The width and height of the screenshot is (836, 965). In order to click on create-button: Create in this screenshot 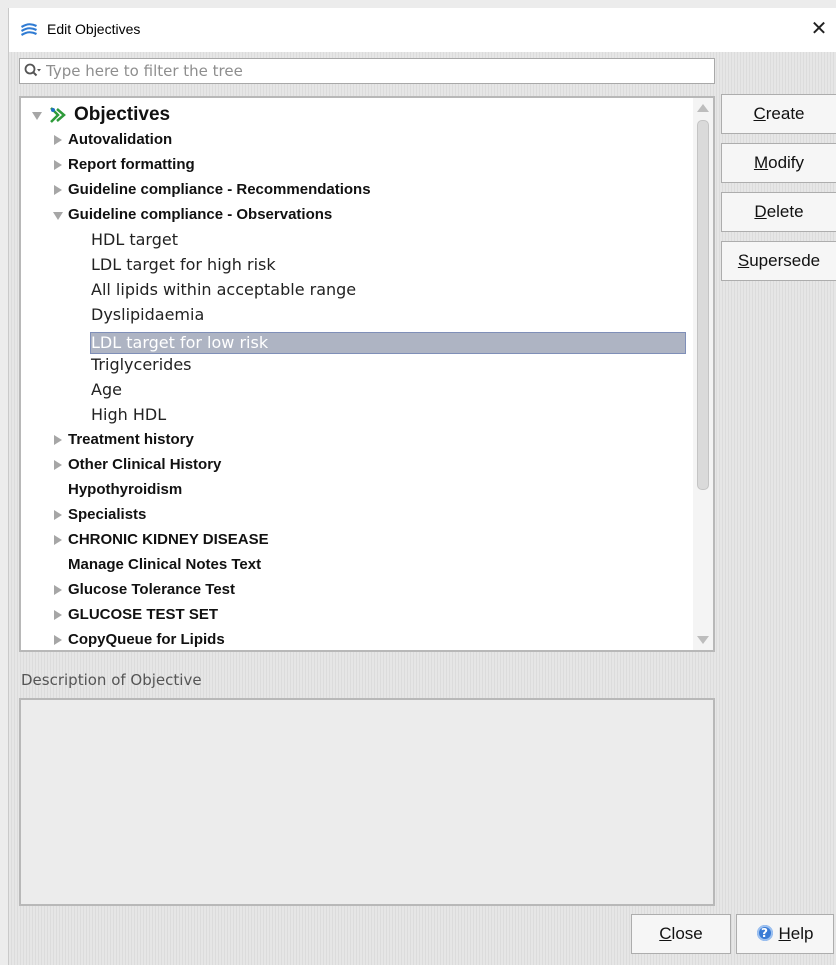, I will do `click(778, 114)`.